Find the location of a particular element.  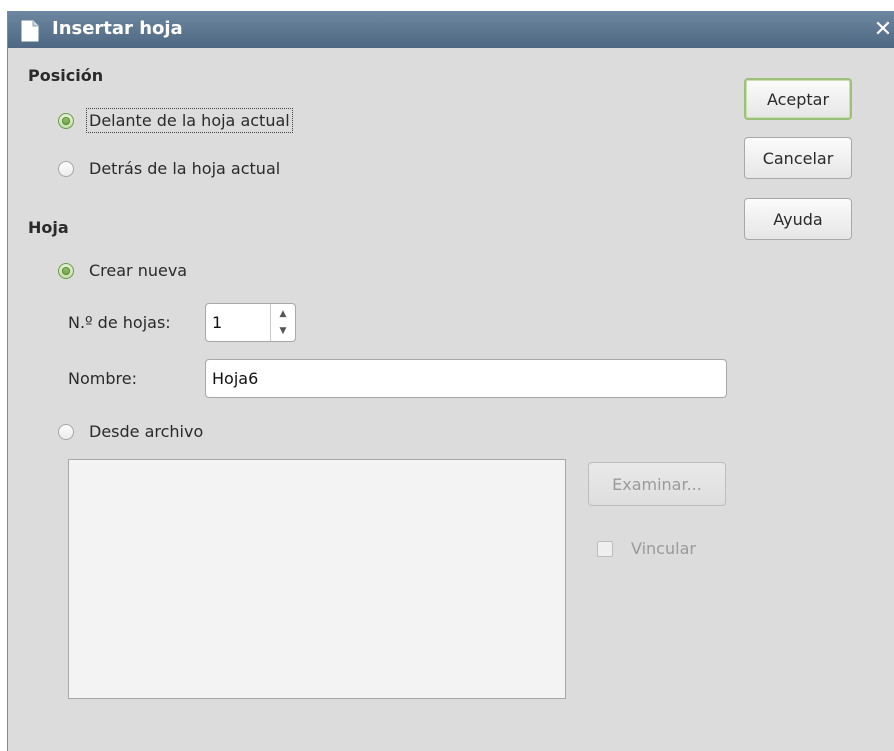

link-checkbox-row: Vincular is located at coordinates (646, 548).